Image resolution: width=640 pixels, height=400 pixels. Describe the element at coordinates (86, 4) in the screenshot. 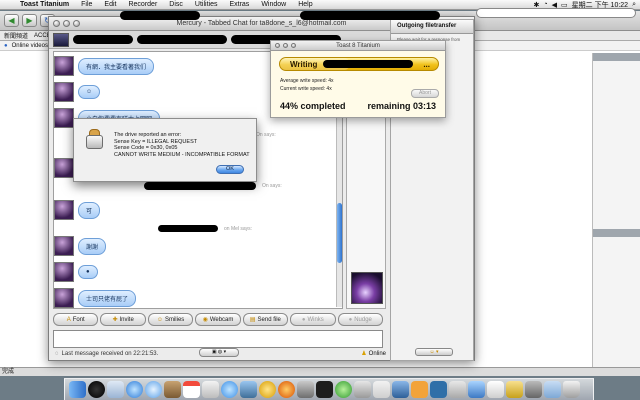

I see `menu-file: File` at that location.